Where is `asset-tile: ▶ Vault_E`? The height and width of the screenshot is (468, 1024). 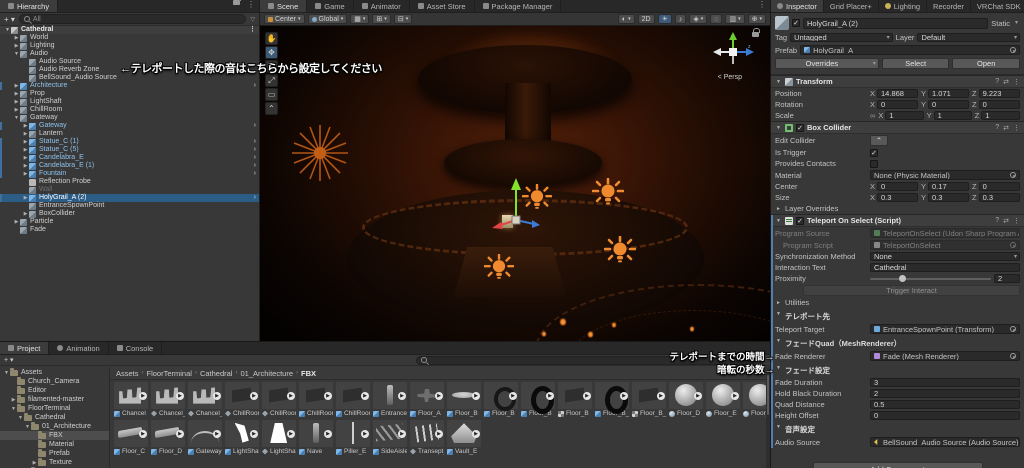
asset-tile: ▶ Vault_E is located at coordinates (464, 437).